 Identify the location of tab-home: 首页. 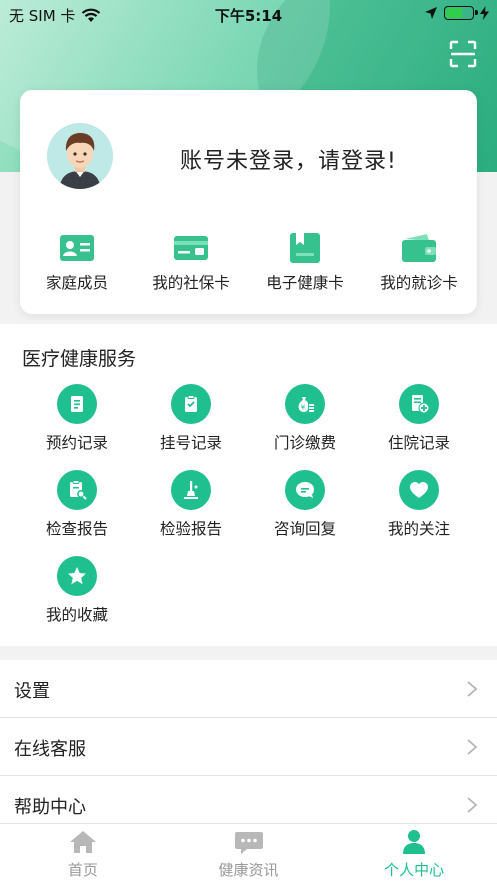
(83, 853).